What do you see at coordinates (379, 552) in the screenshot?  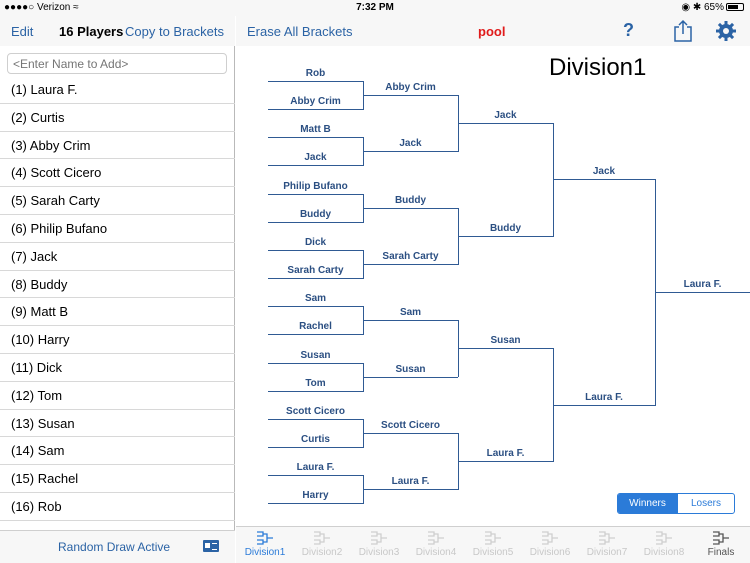 I see `tab-label: Division3` at bounding box center [379, 552].